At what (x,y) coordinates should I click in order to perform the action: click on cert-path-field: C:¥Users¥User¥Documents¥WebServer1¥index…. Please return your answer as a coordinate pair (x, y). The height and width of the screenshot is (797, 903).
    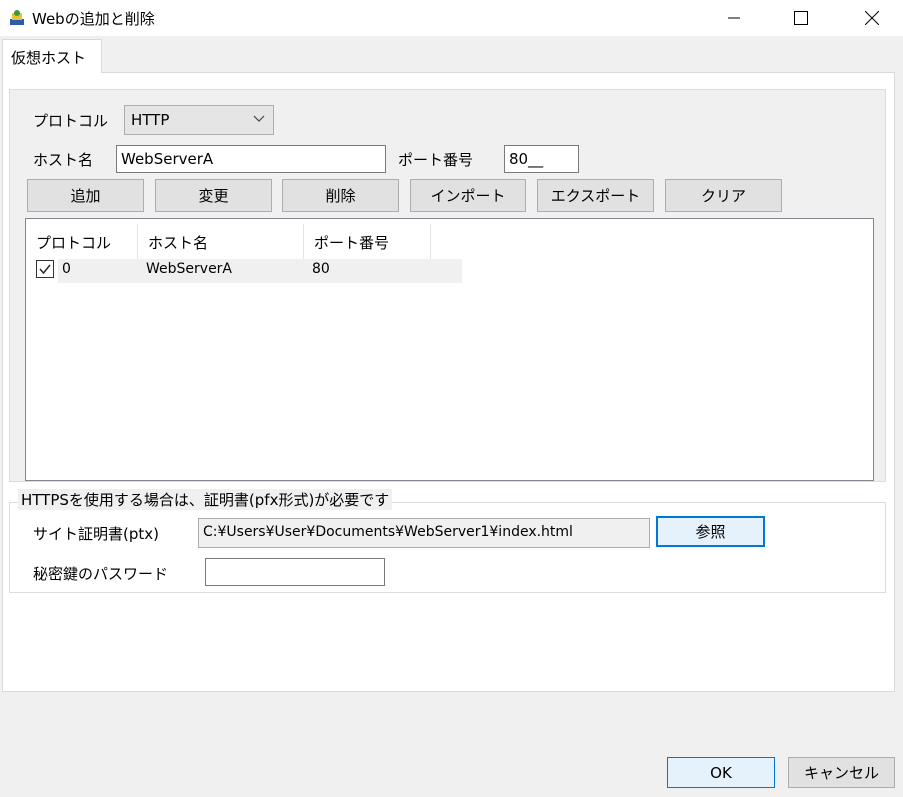
    Looking at the image, I should click on (424, 533).